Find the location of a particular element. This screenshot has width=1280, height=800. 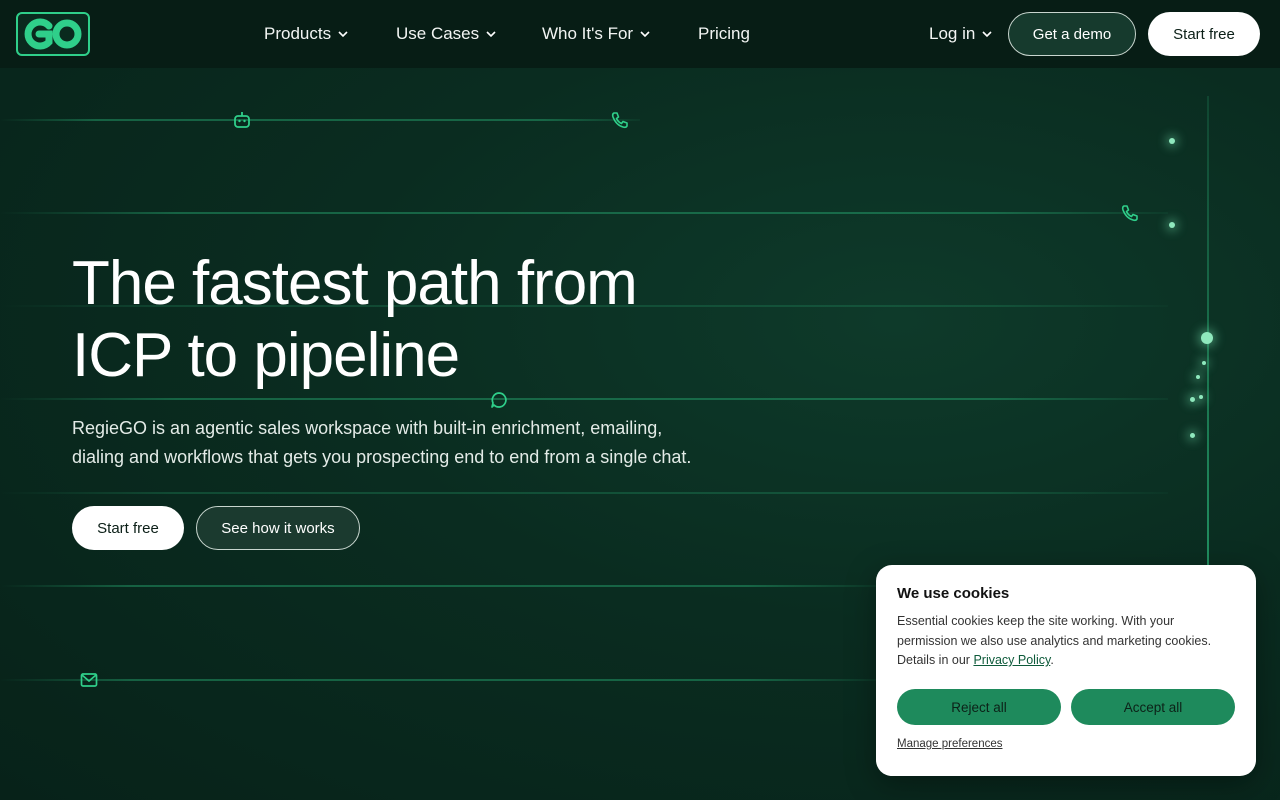

nav-use-cases: Use Cases is located at coordinates (446, 34).